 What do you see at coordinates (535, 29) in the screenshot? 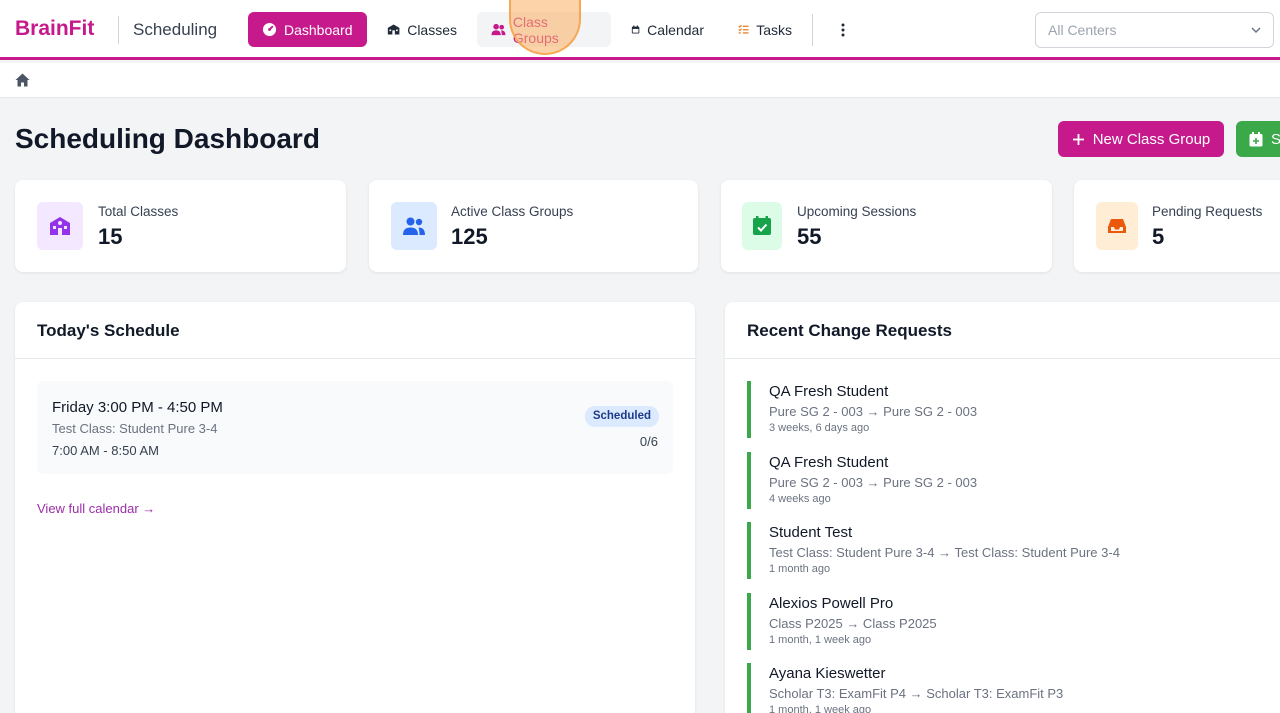
I see `nav-class-groups-label: Class Groups` at bounding box center [535, 29].